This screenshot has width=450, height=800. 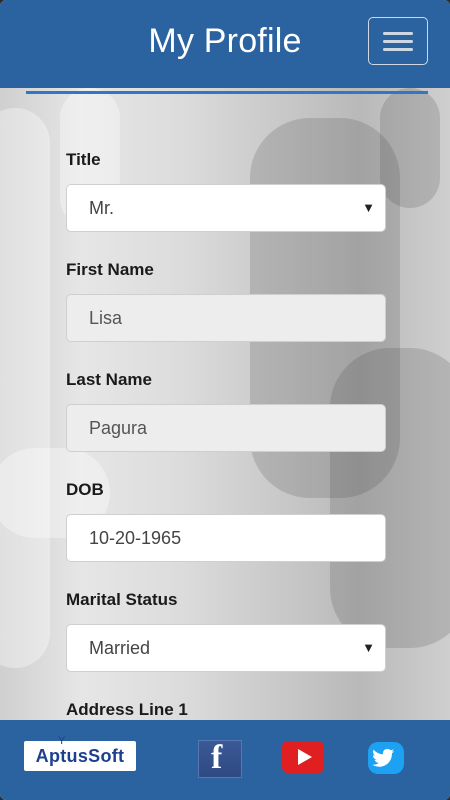 What do you see at coordinates (226, 538) in the screenshot?
I see `dob-field: 10-20-1965` at bounding box center [226, 538].